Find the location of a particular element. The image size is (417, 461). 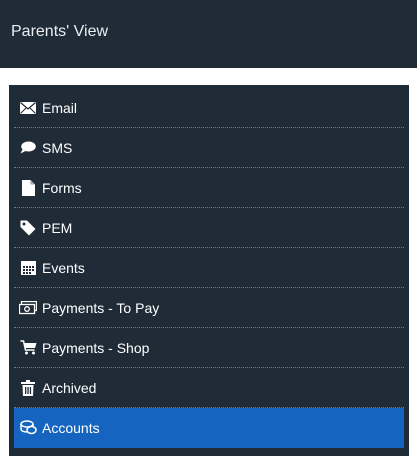

menu-item-label: Payments - Shop is located at coordinates (96, 347).